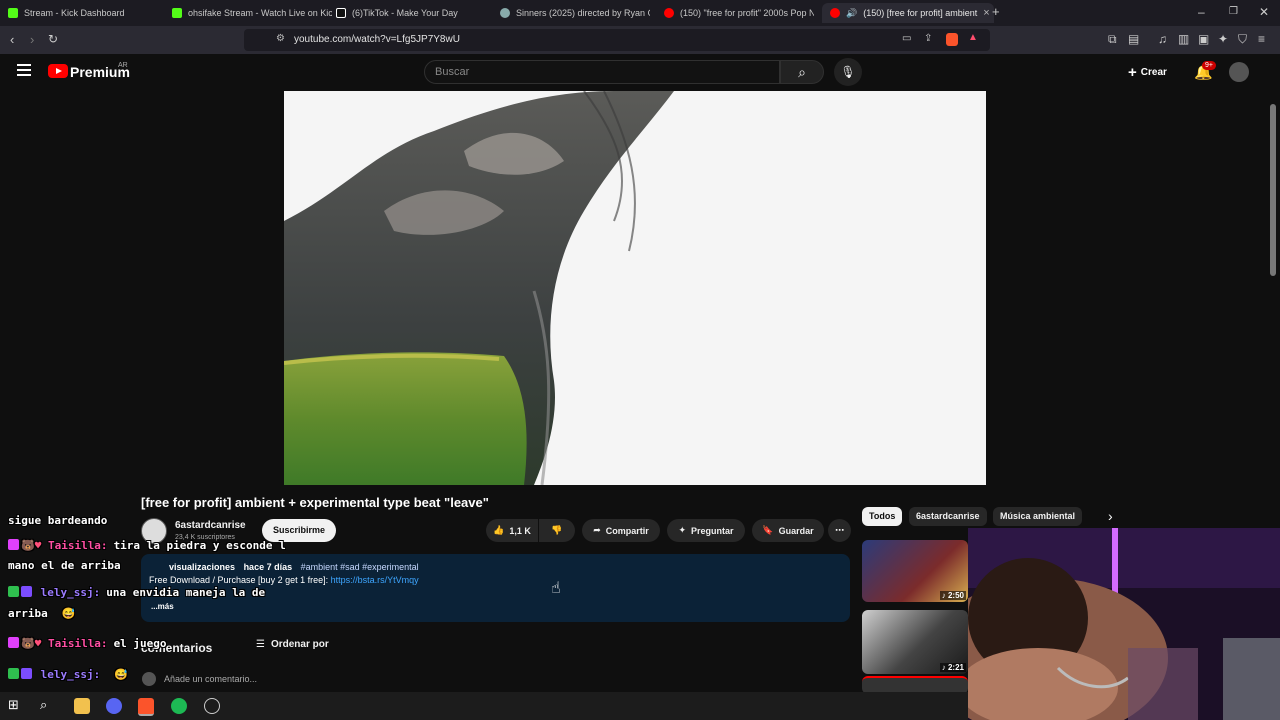 Image resolution: width=1280 pixels, height=720 pixels. I want to click on restore-icon: ❐, so click(1233, 11).